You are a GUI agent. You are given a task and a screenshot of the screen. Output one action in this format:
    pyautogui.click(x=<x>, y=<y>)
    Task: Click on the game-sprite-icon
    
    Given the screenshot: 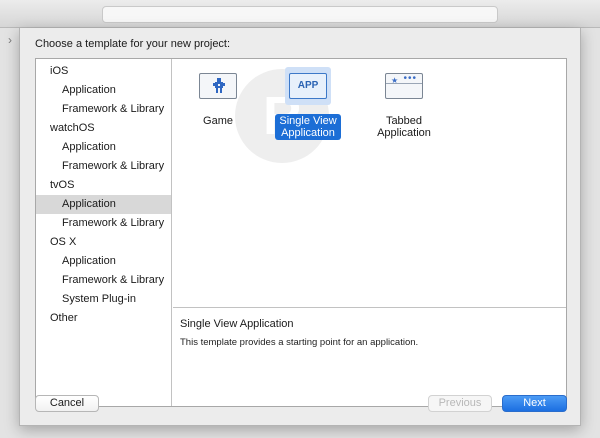 What is the action you would take?
    pyautogui.click(x=218, y=86)
    